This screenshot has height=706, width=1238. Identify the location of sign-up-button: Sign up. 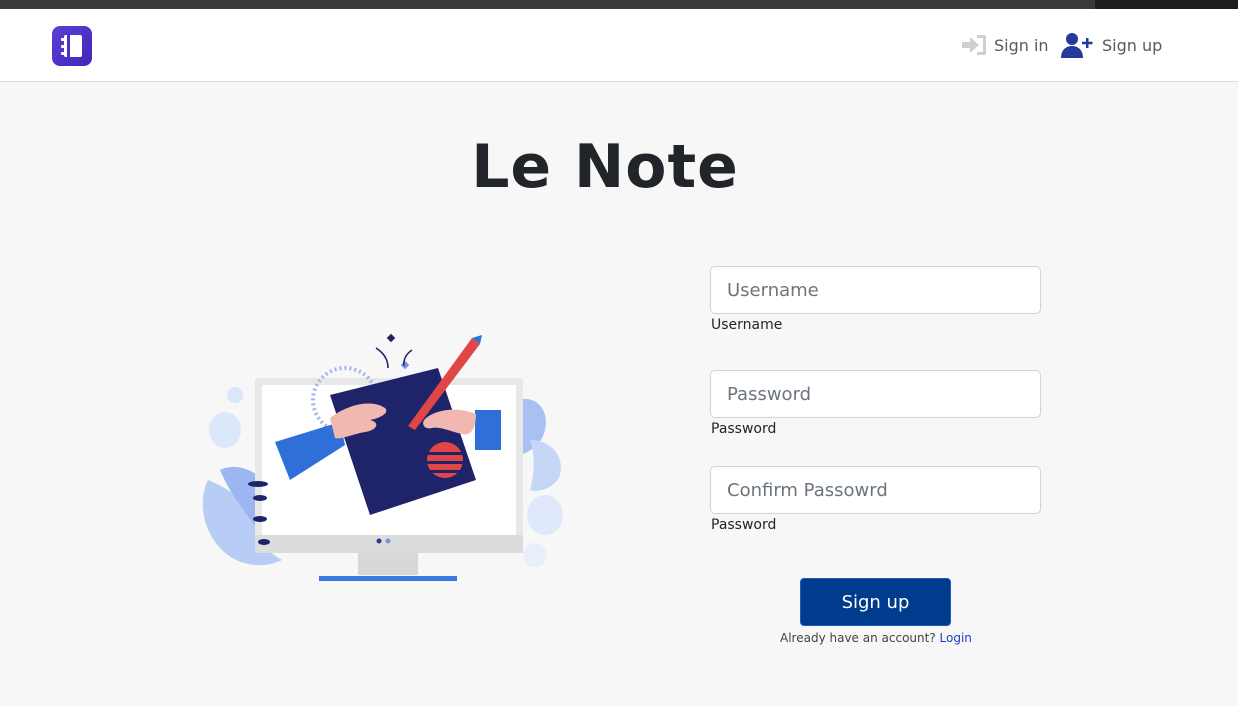
(875, 602).